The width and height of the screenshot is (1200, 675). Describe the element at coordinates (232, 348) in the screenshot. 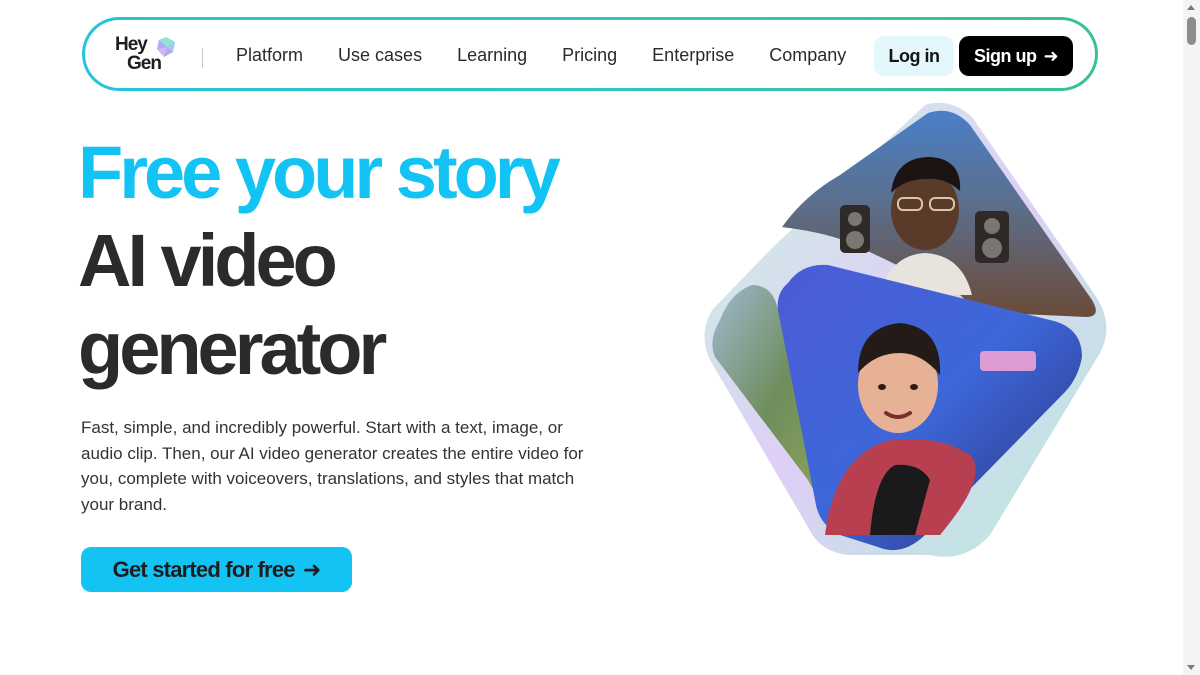

I see `hero-headline-line-3: generator` at that location.